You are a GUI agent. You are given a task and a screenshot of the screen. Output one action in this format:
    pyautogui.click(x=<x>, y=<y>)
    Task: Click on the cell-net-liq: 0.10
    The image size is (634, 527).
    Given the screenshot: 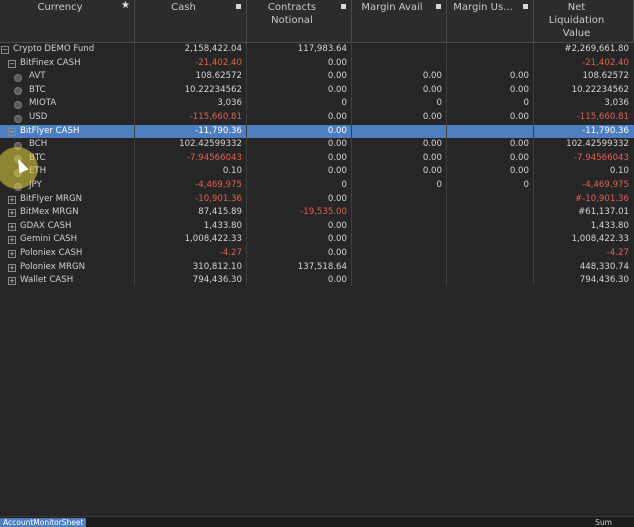 What is the action you would take?
    pyautogui.click(x=619, y=171)
    